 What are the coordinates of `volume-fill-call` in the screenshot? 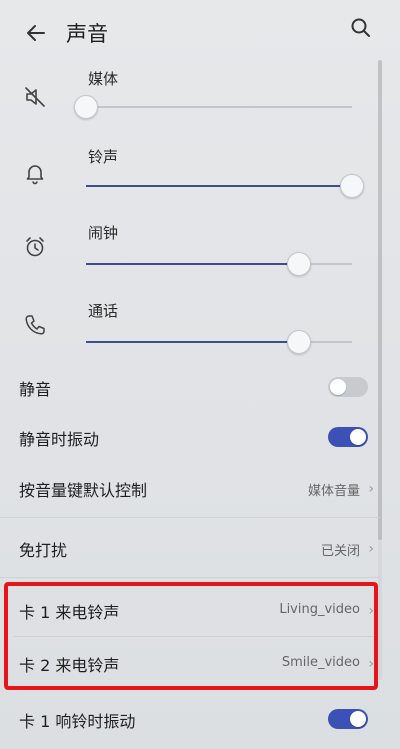 It's located at (192, 342).